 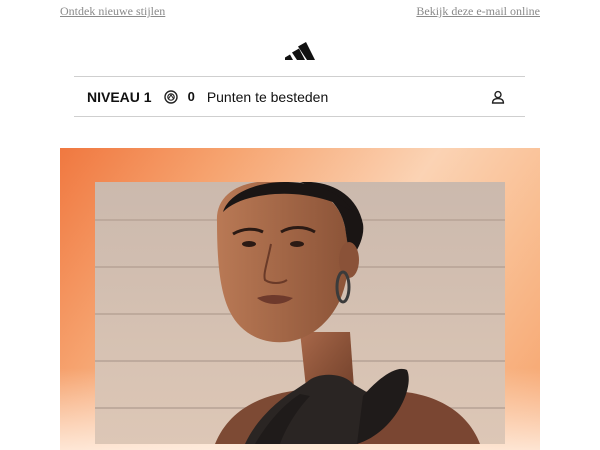 I want to click on points-label: Punten te besteden, so click(x=267, y=96).